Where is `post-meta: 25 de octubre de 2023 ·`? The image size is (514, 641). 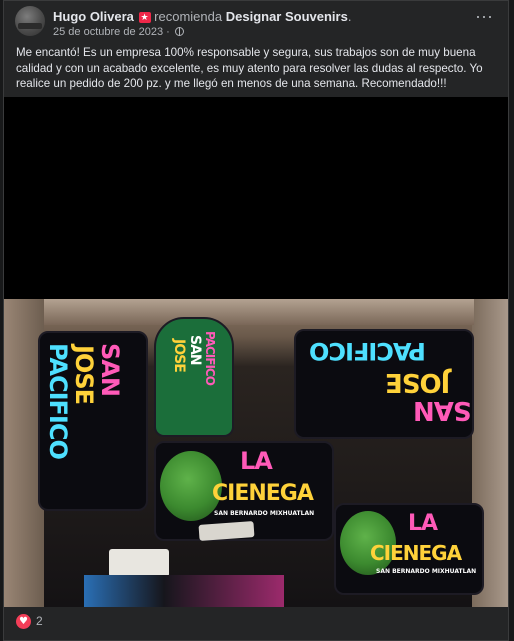 post-meta: 25 de octubre de 2023 · is located at coordinates (118, 32).